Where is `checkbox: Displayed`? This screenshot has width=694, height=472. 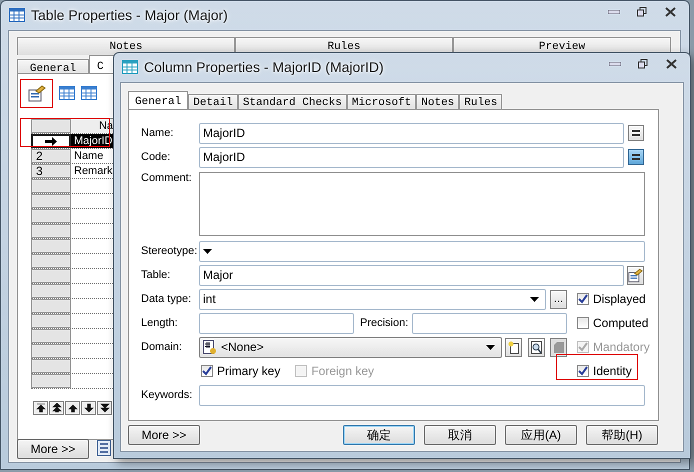 checkbox: Displayed is located at coordinates (611, 299).